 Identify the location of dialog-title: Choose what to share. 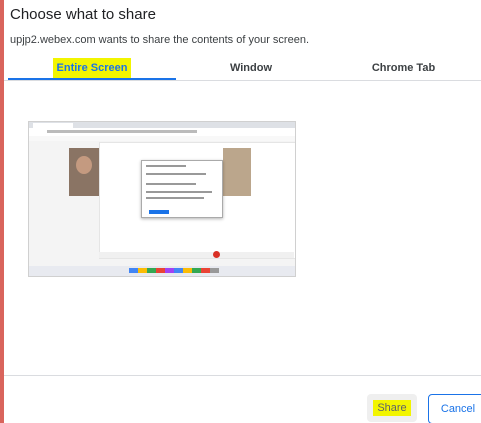
(83, 14).